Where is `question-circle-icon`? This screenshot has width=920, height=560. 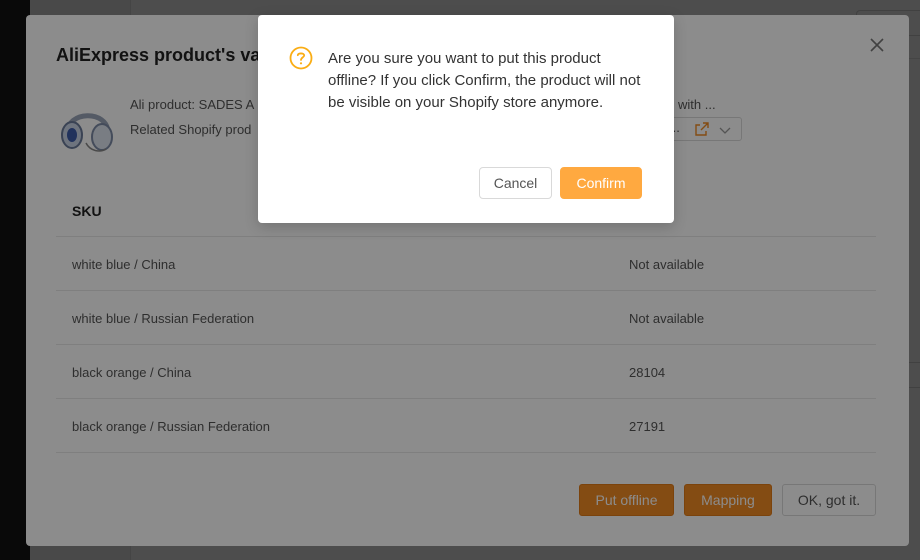 question-circle-icon is located at coordinates (301, 58).